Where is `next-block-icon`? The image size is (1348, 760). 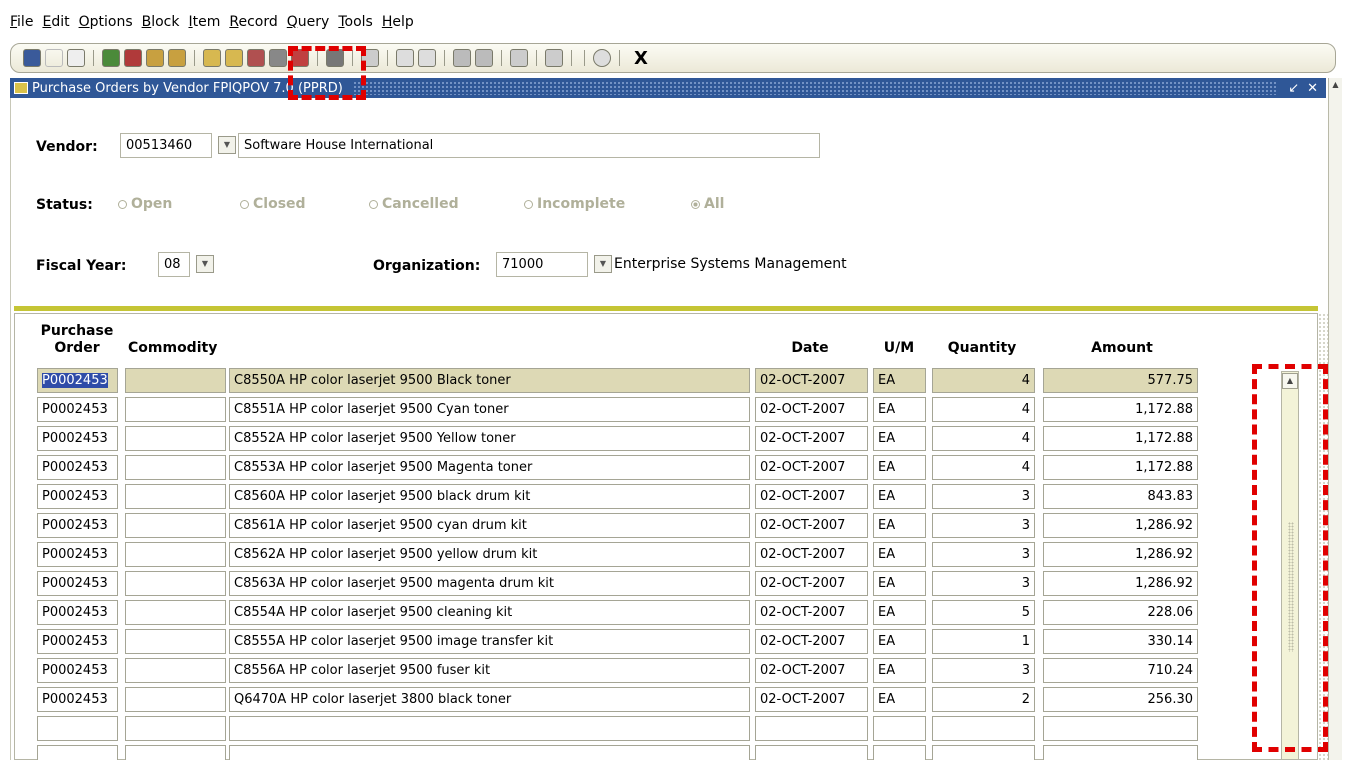
next-block-icon is located at coordinates (133, 58).